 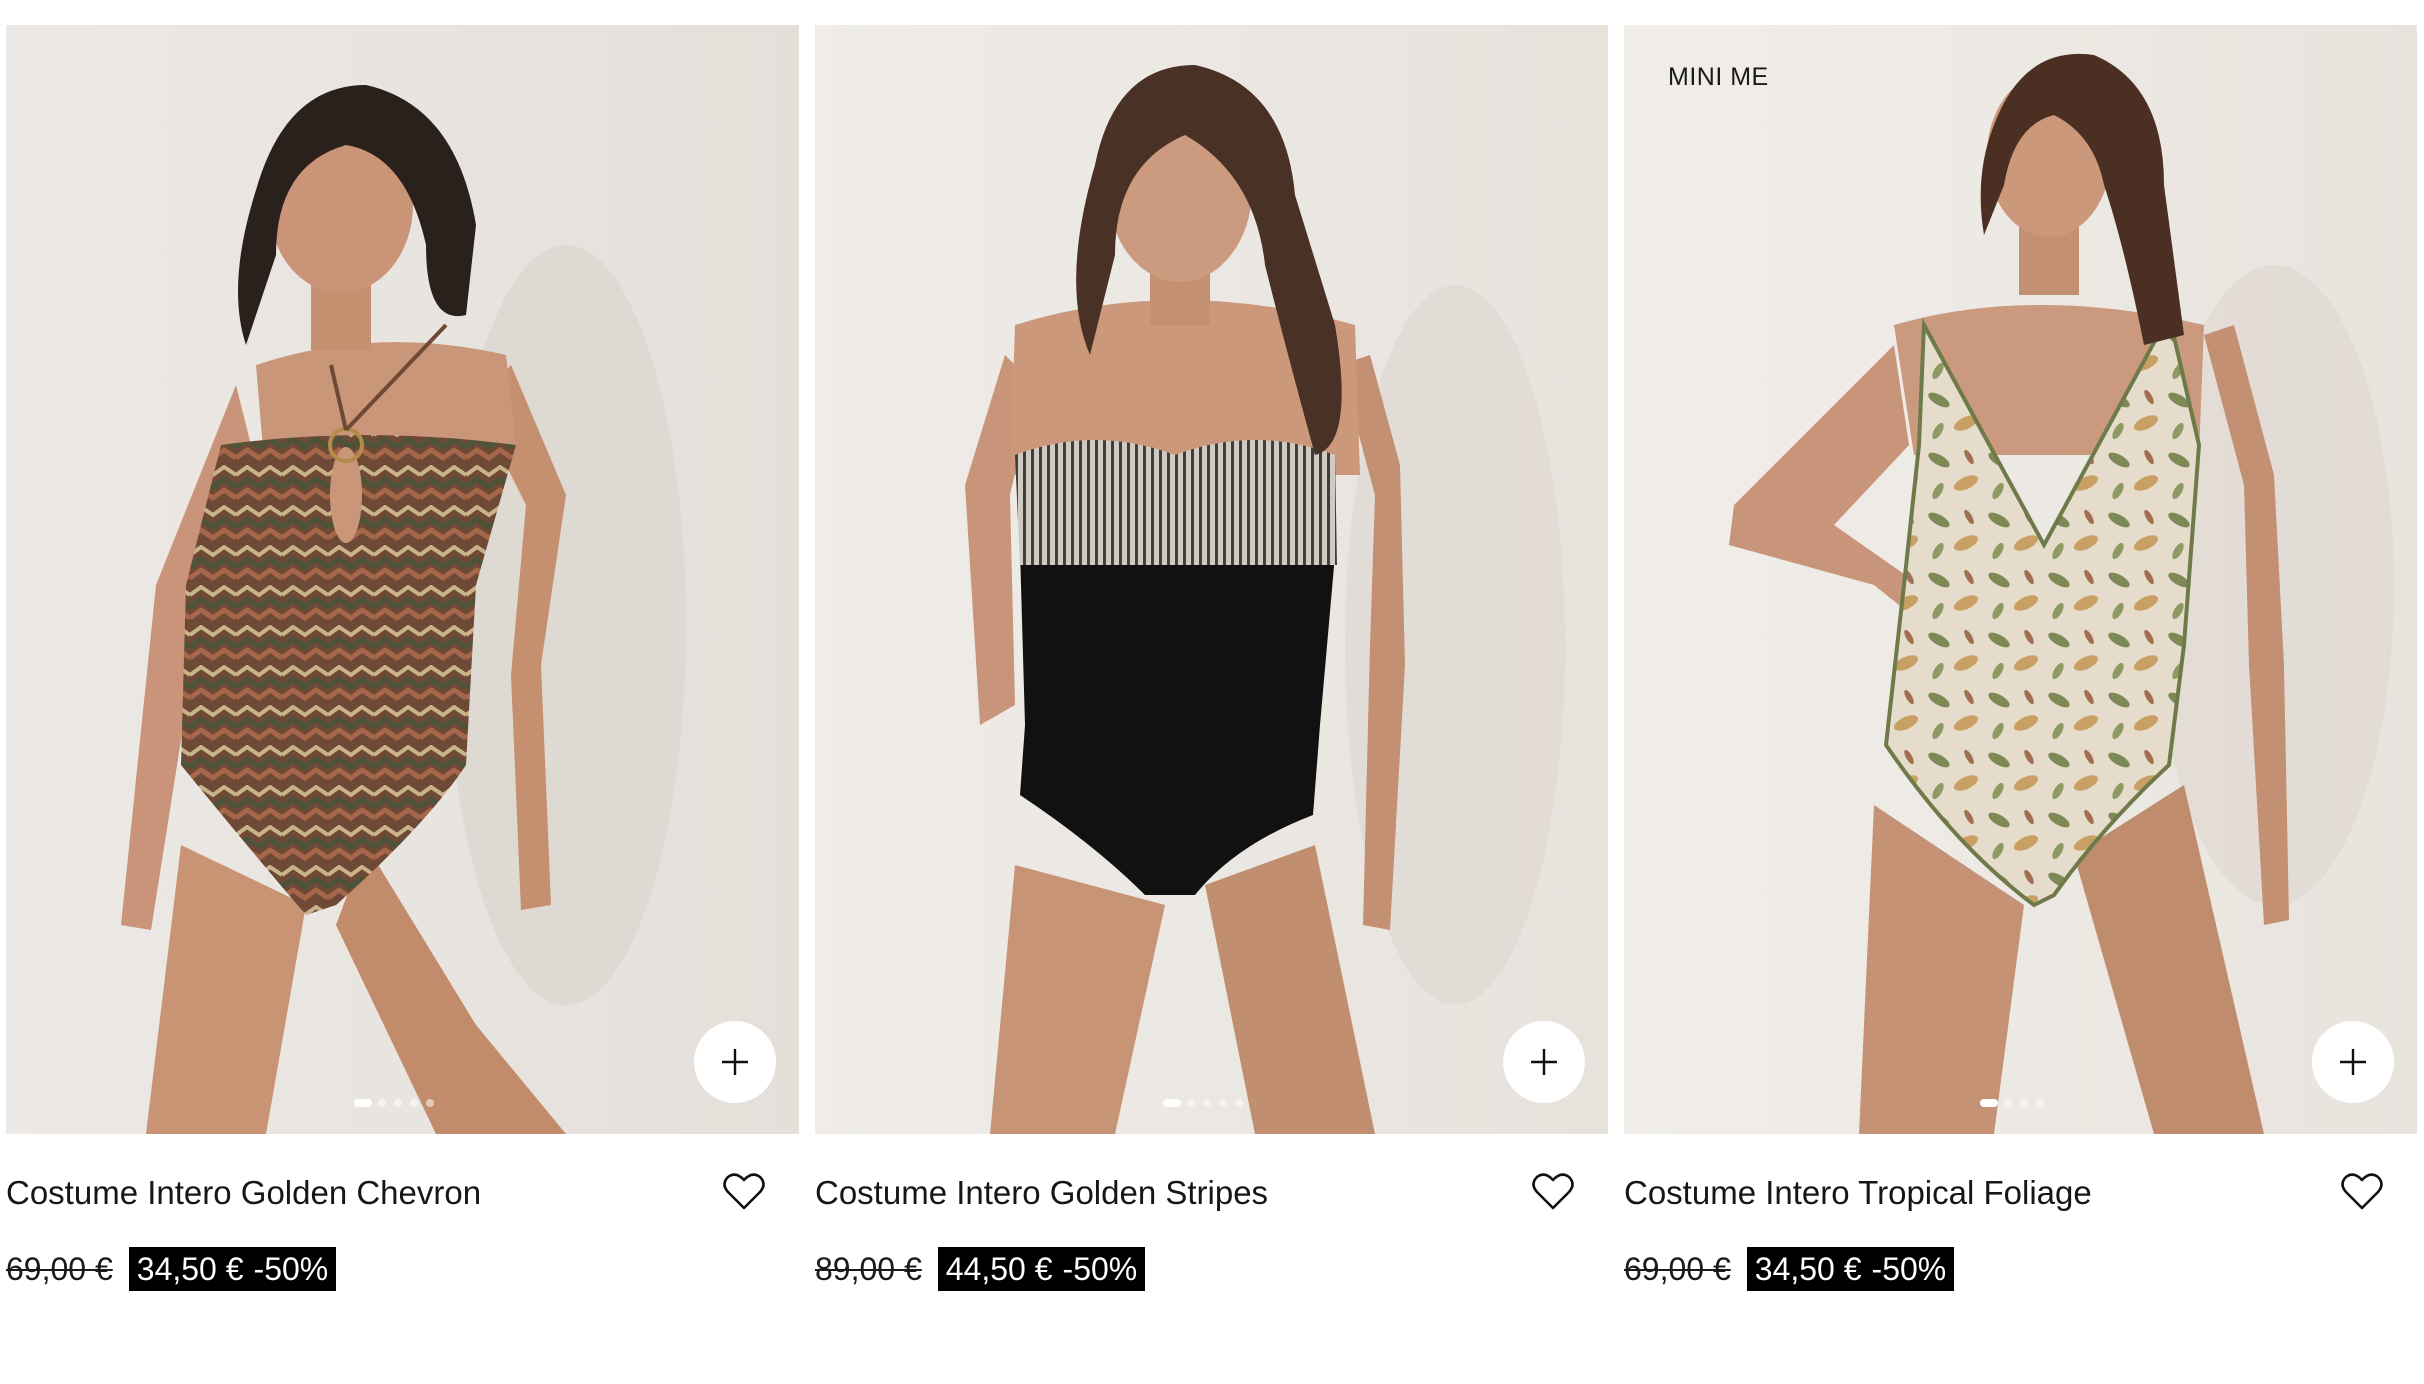 I want to click on product-title-row: Costume Intero Golden Chevron, so click(x=402, y=1194).